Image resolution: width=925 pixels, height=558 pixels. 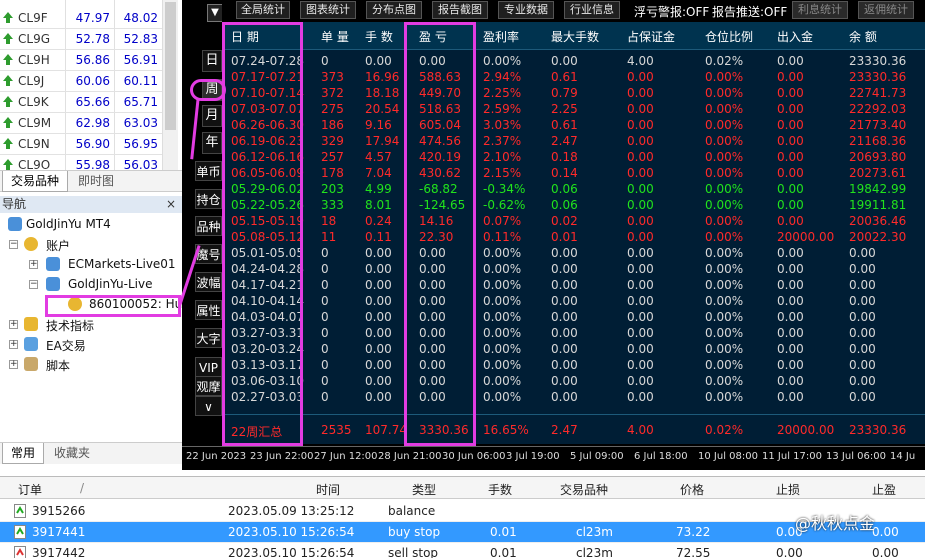 I want to click on tab-tick-chart: 即时图, so click(x=96, y=181).